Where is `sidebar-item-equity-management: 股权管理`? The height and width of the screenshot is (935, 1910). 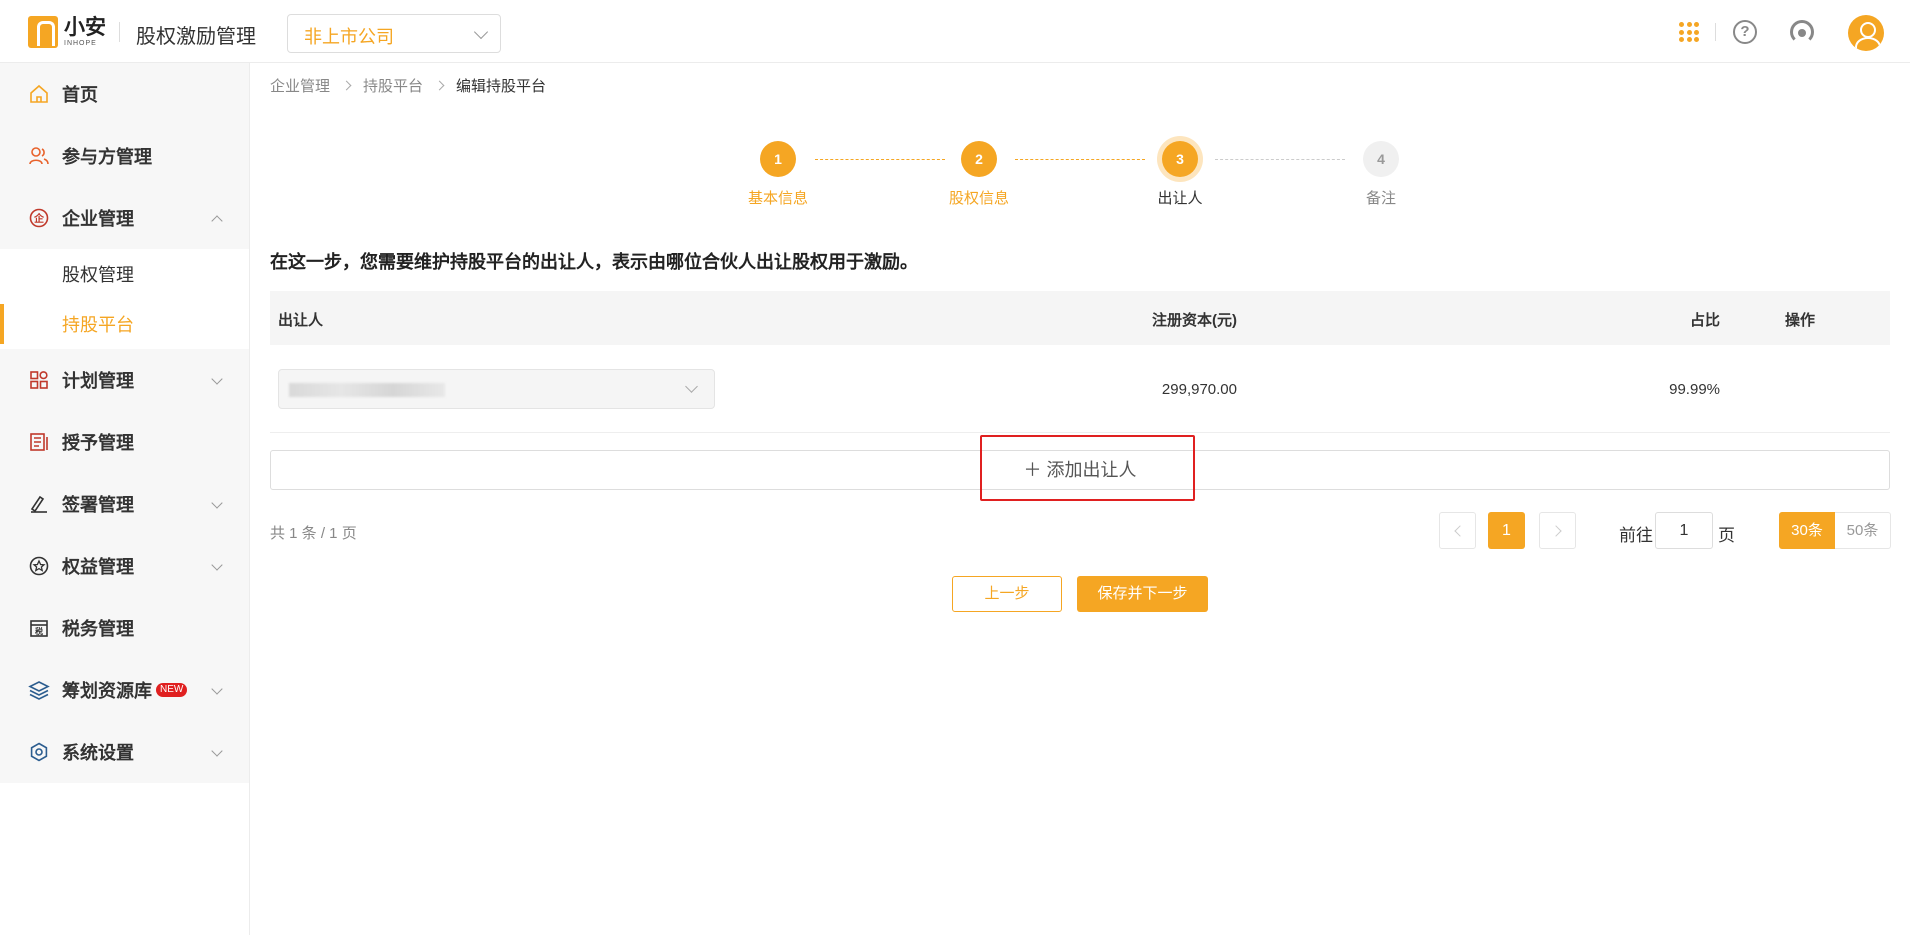 sidebar-item-equity-management: 股权管理 is located at coordinates (124, 274).